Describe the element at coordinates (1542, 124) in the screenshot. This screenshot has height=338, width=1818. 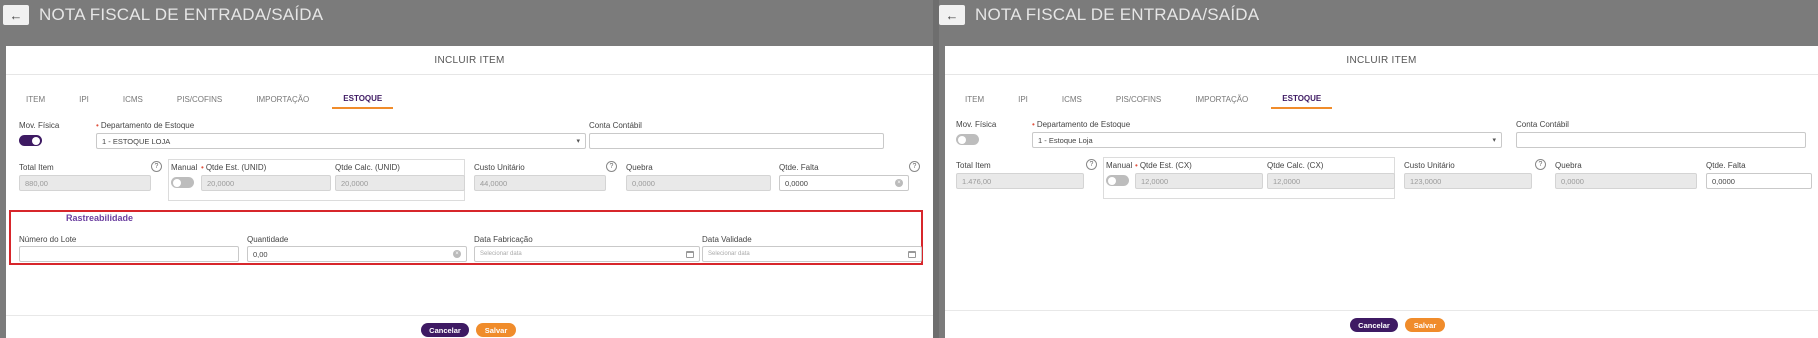
I see `conta-contabil-label: Conta Contábil` at that location.